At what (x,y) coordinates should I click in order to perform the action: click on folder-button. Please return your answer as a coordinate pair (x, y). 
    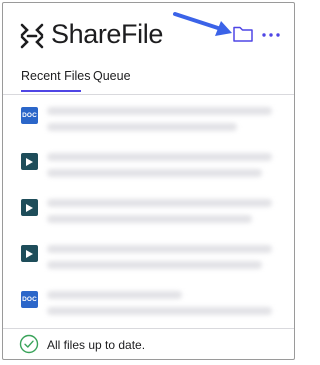
    Looking at the image, I should click on (243, 34).